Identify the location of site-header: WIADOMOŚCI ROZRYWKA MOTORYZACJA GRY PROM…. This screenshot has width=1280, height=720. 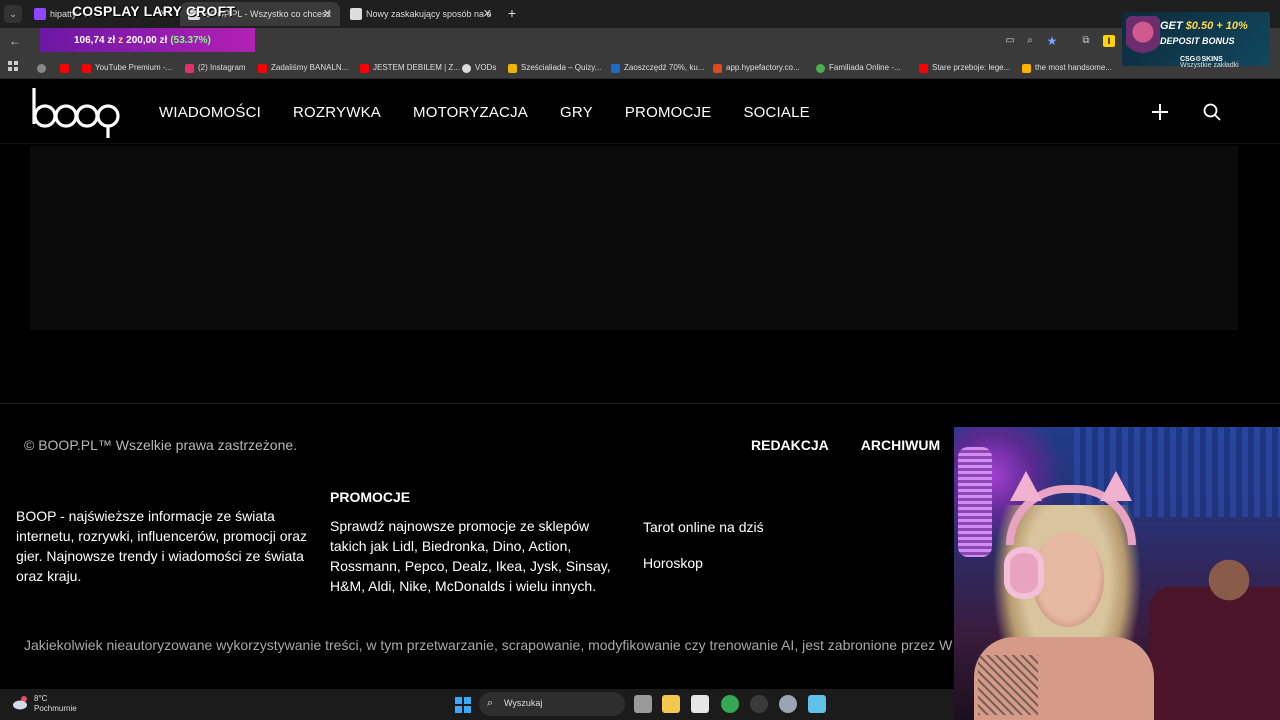
(640, 112).